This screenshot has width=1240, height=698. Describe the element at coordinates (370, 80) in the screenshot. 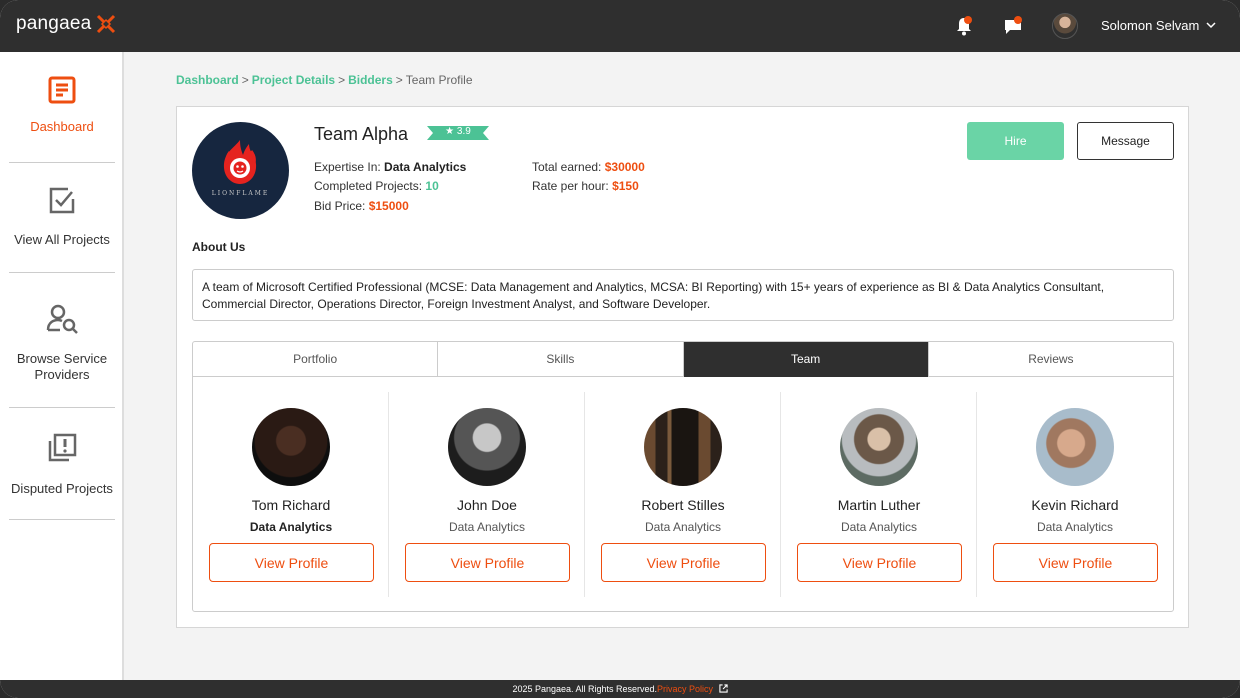

I see `breadcrumb-bidders: Bidders` at that location.